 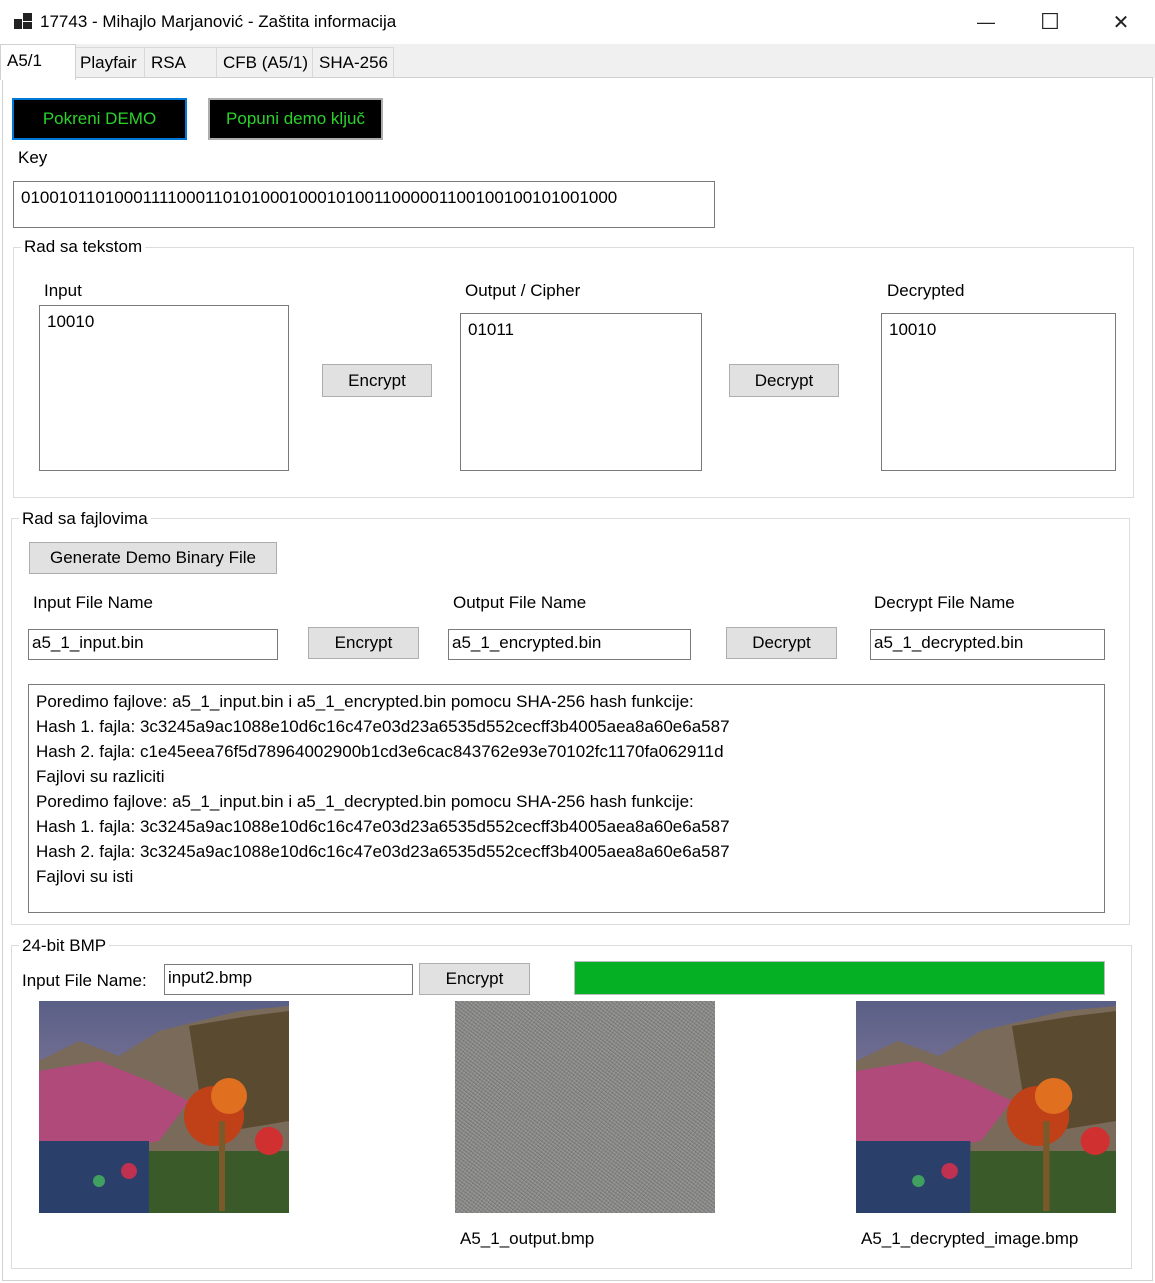 I want to click on run-demo-button: Pokreni DEMO, so click(x=99, y=119).